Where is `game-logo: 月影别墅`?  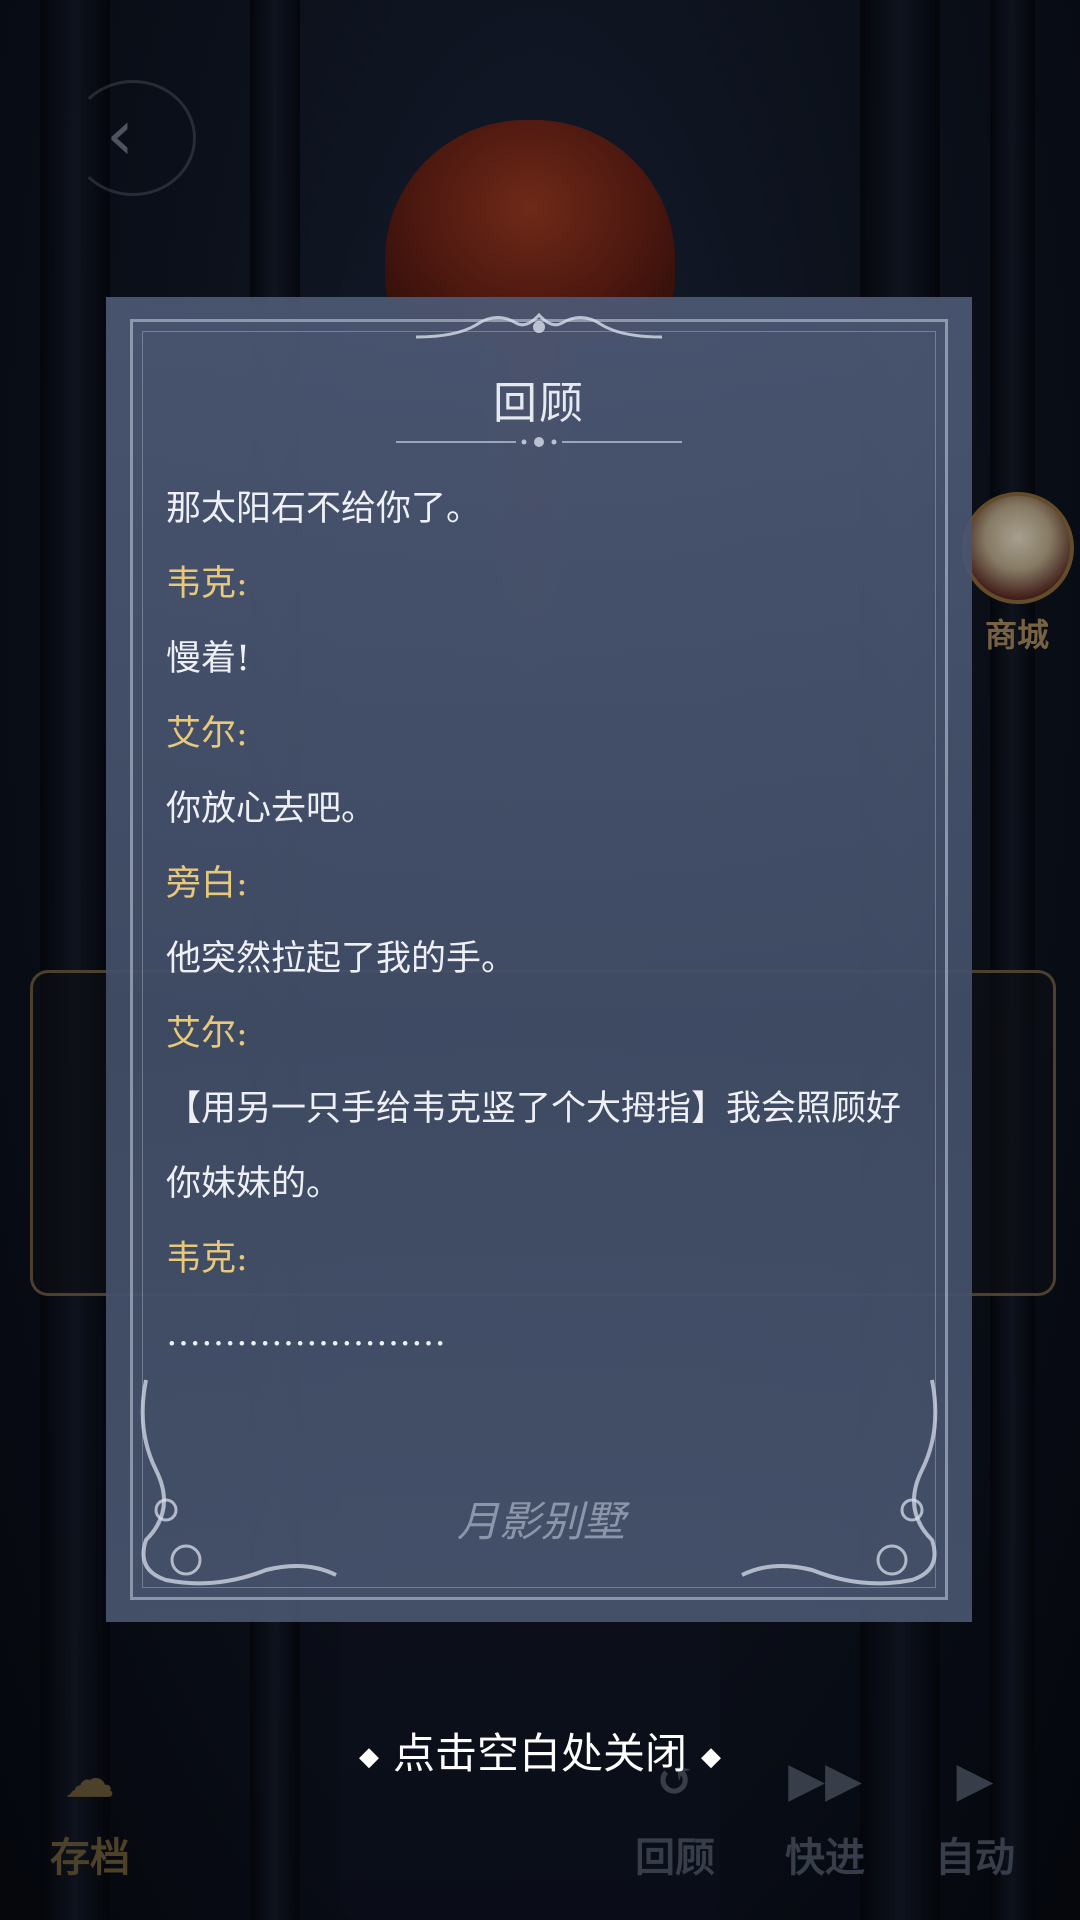
game-logo: 月影别墅 is located at coordinates (540, 1521).